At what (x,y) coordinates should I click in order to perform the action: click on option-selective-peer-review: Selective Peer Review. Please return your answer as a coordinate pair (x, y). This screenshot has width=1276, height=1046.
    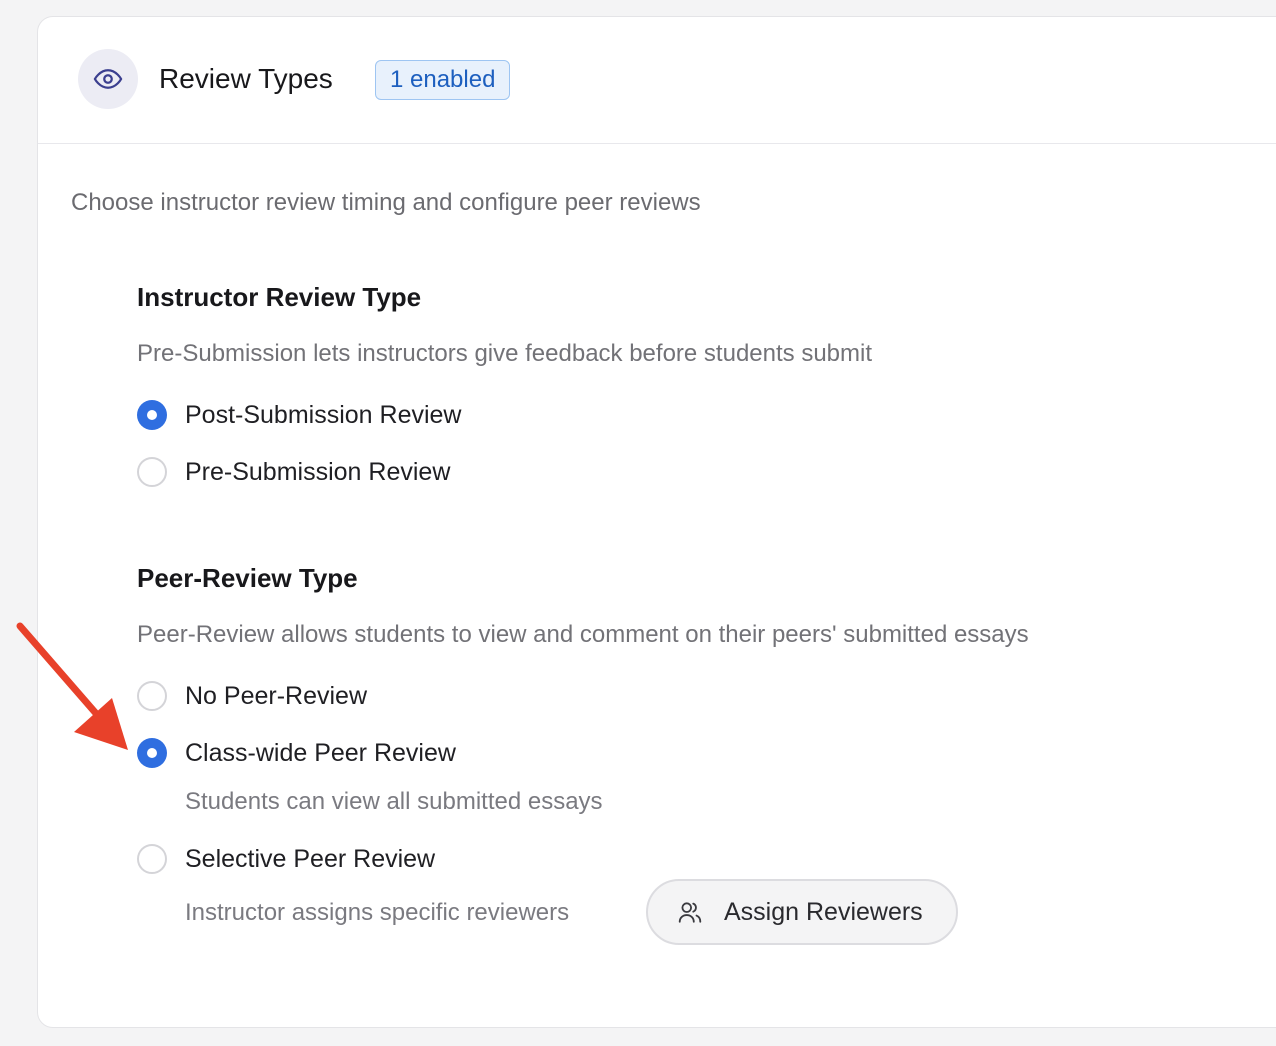
    Looking at the image, I should click on (286, 859).